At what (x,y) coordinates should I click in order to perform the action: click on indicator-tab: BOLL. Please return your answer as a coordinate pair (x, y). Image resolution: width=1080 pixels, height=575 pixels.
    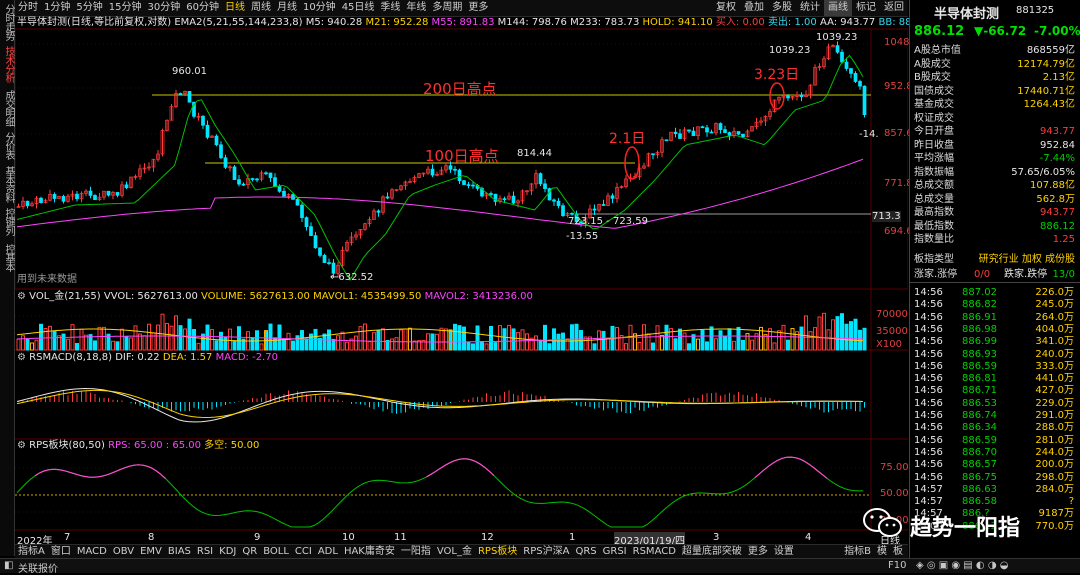
    Looking at the image, I should click on (276, 551).